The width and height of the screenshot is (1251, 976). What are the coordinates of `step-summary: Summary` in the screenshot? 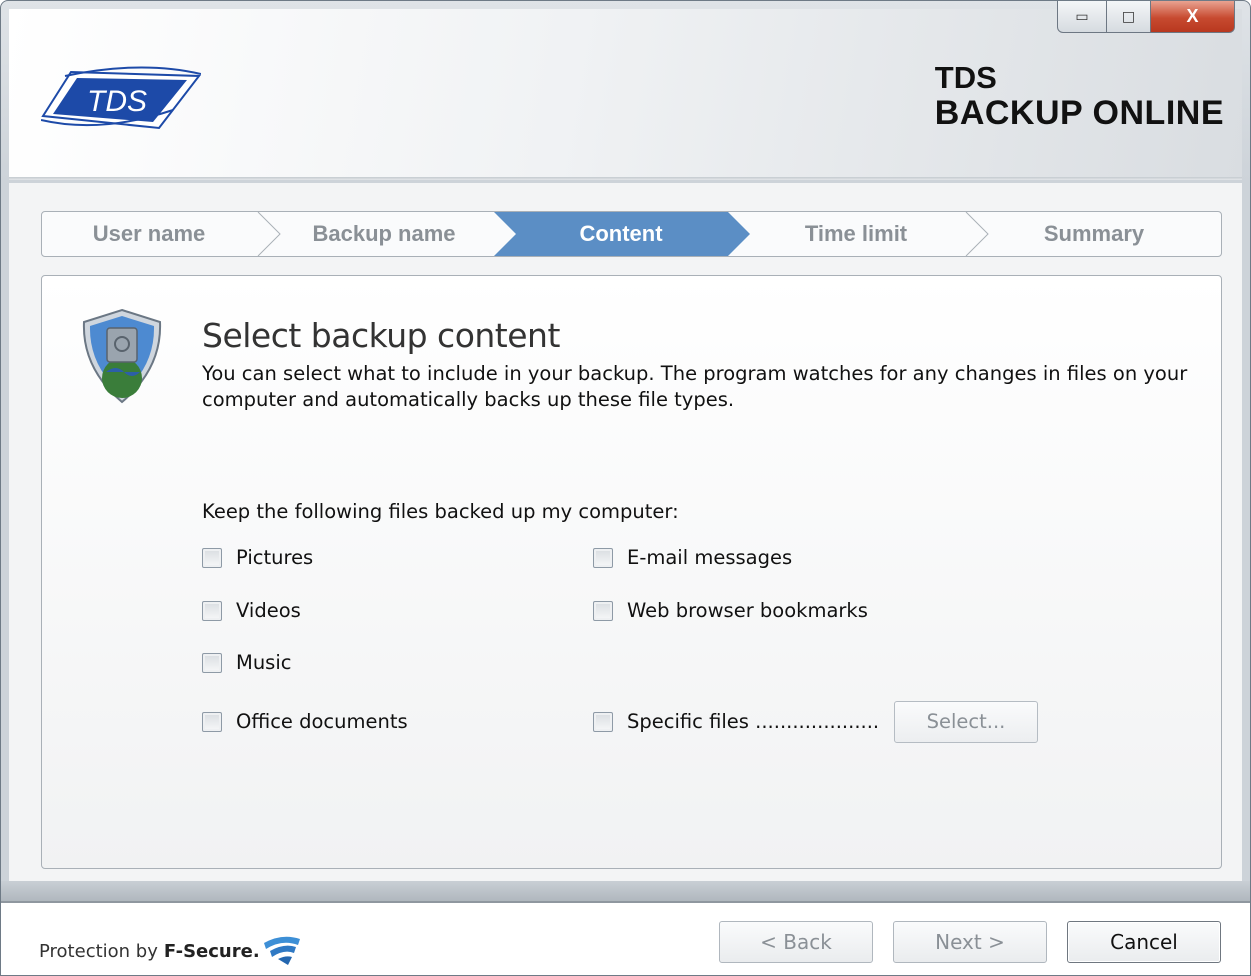 It's located at (1094, 233).